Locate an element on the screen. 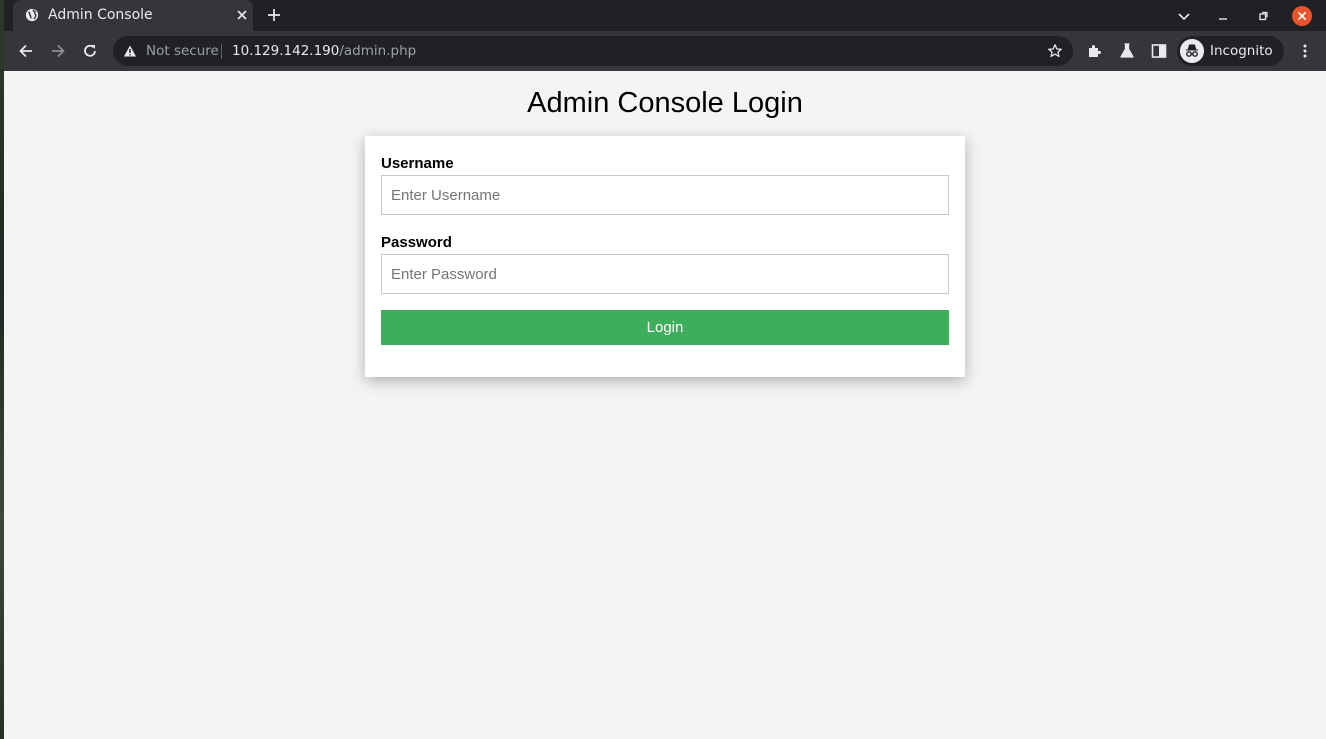 The height and width of the screenshot is (739, 1326). url-text: 10.129.142.190/admin.php is located at coordinates (324, 51).